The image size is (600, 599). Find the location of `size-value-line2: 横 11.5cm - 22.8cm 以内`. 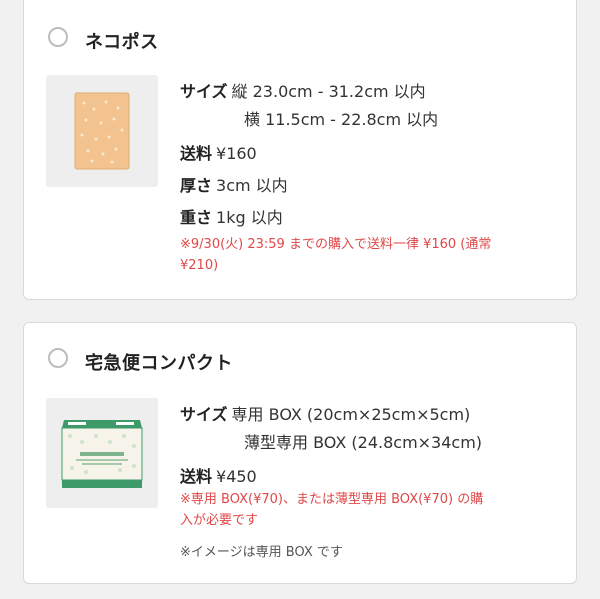

size-value-line2: 横 11.5cm - 22.8cm 以内 is located at coordinates (341, 119).